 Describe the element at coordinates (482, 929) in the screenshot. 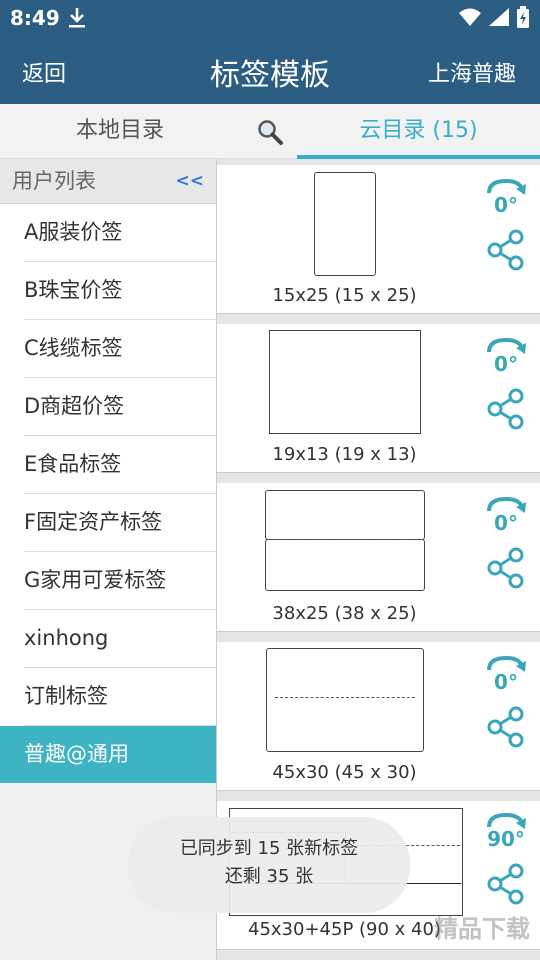

I see `watermark: 精品下载` at that location.